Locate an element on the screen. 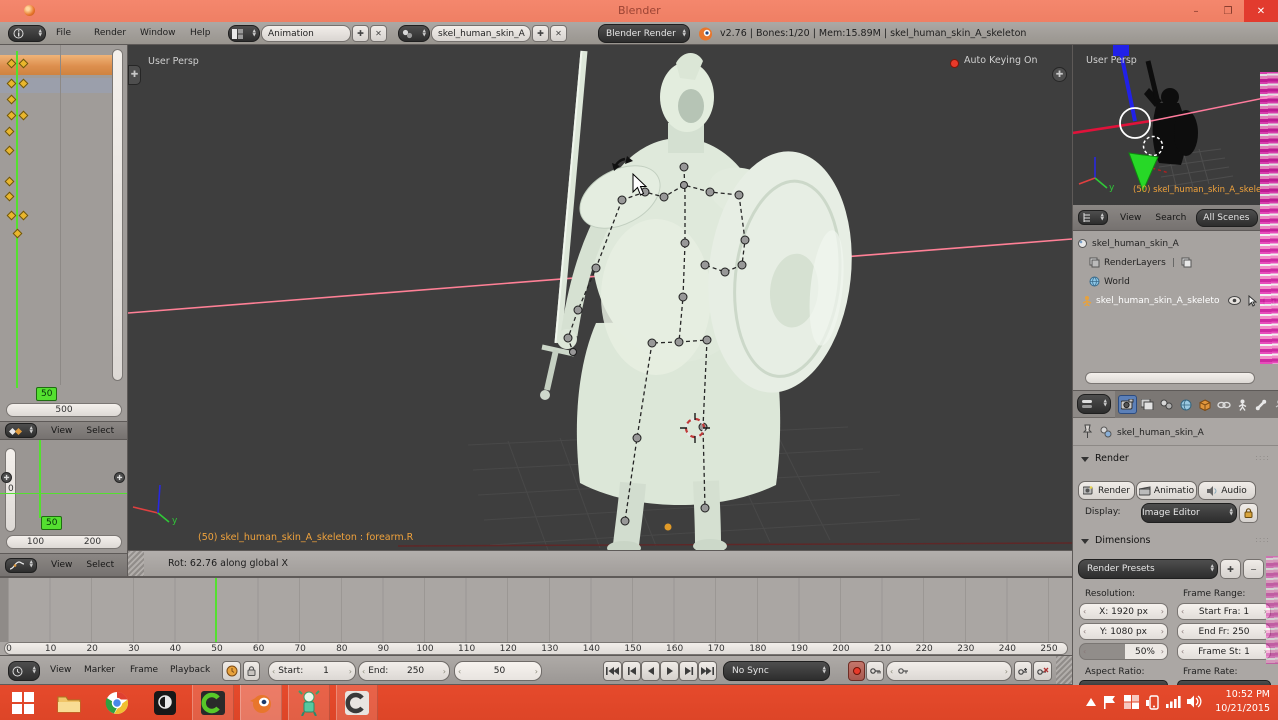  dopesheet-hscrollbar: 500 is located at coordinates (64, 410).